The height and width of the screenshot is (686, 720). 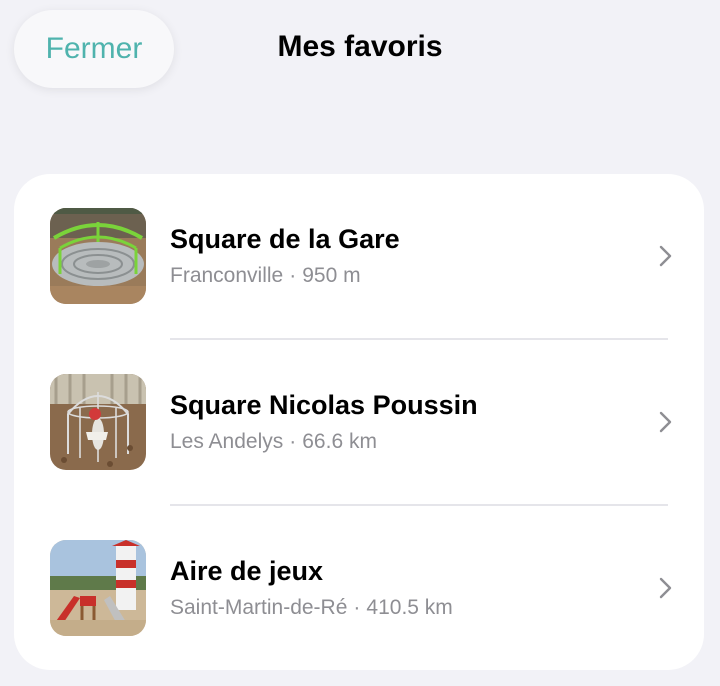 I want to click on page-title: Mes favoris, so click(x=360, y=46).